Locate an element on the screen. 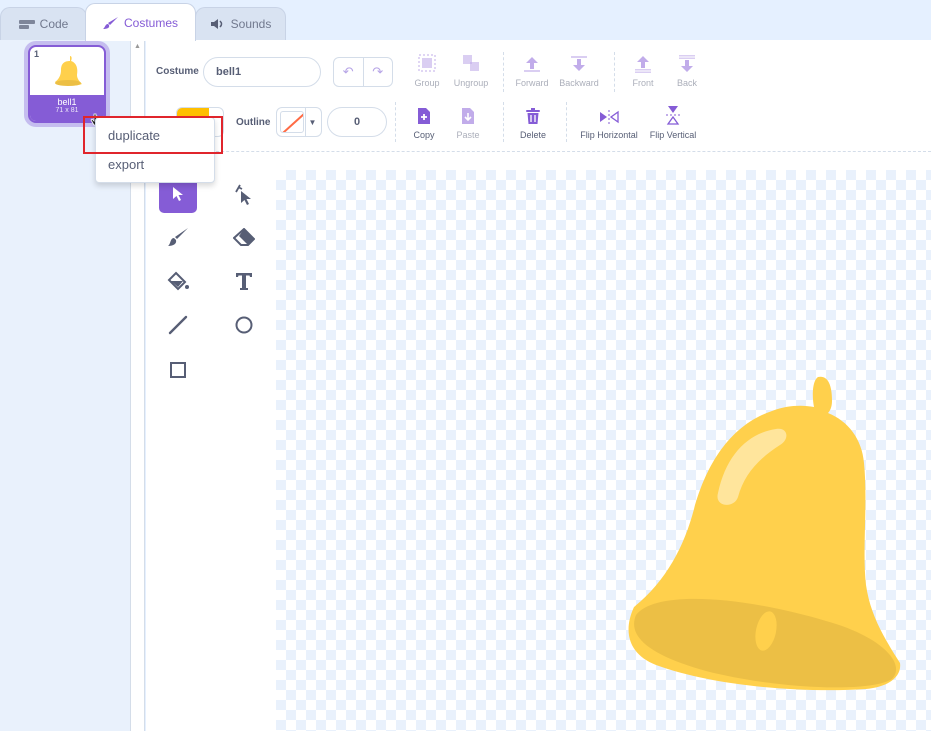 The height and width of the screenshot is (731, 931). backward-label: Backward is located at coordinates (579, 83).